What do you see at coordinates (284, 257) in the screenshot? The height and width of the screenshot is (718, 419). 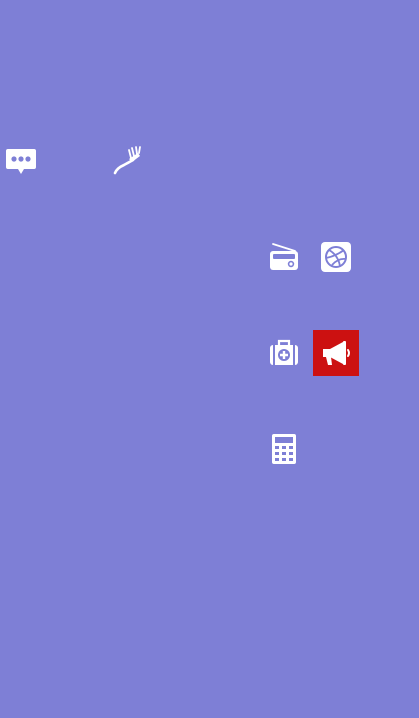 I see `radio-icon` at bounding box center [284, 257].